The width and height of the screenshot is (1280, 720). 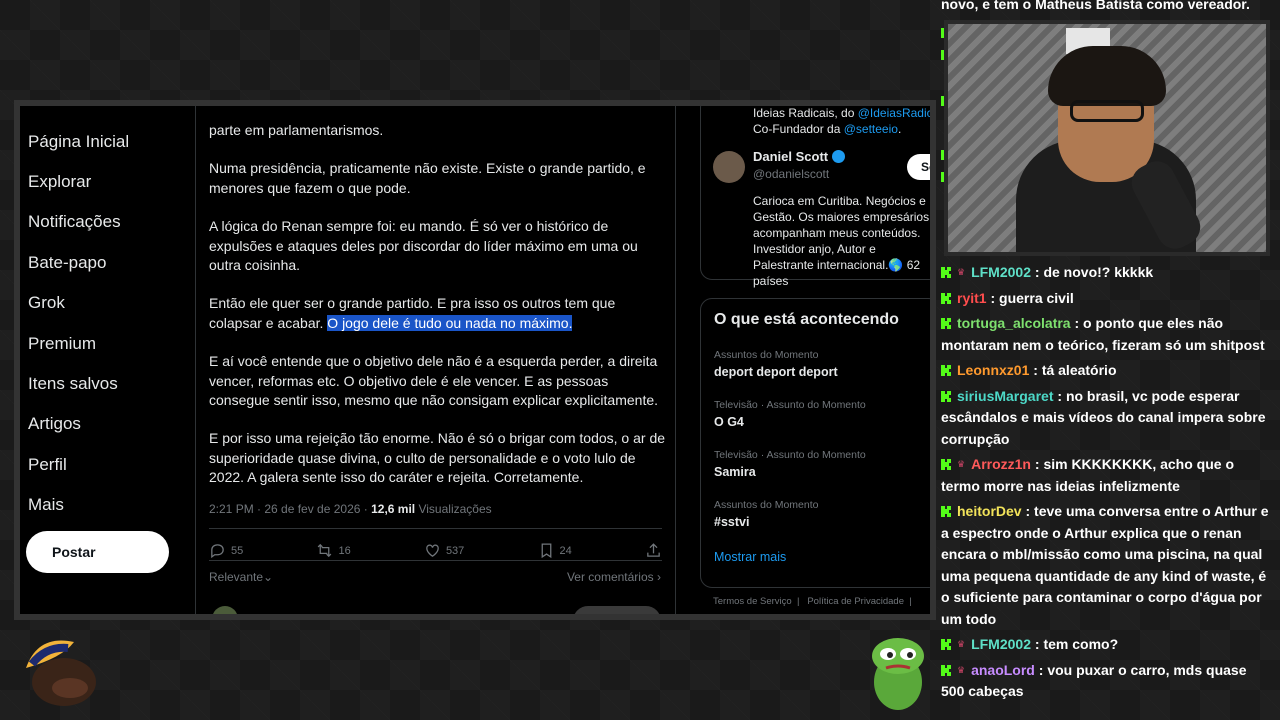 What do you see at coordinates (325, 550) in the screenshot?
I see `repost-icon` at bounding box center [325, 550].